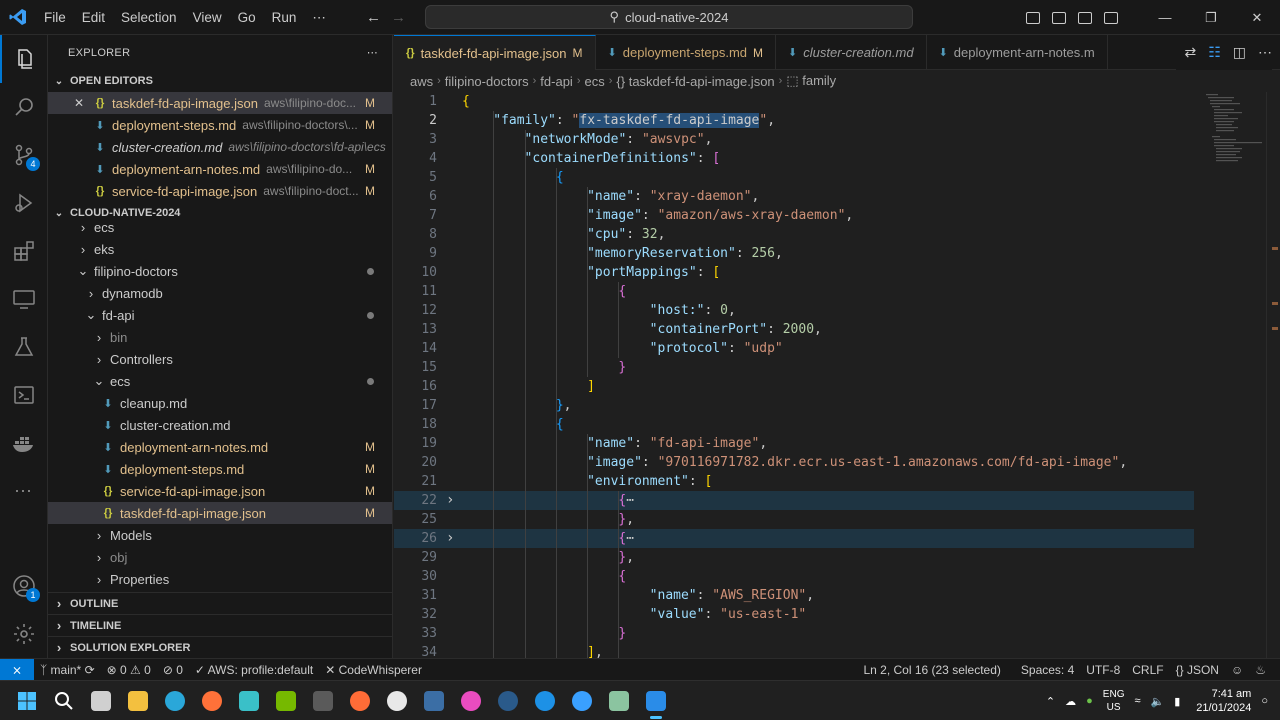 Image resolution: width=1280 pixels, height=720 pixels. I want to click on microphone-icon: ●, so click(1089, 701).